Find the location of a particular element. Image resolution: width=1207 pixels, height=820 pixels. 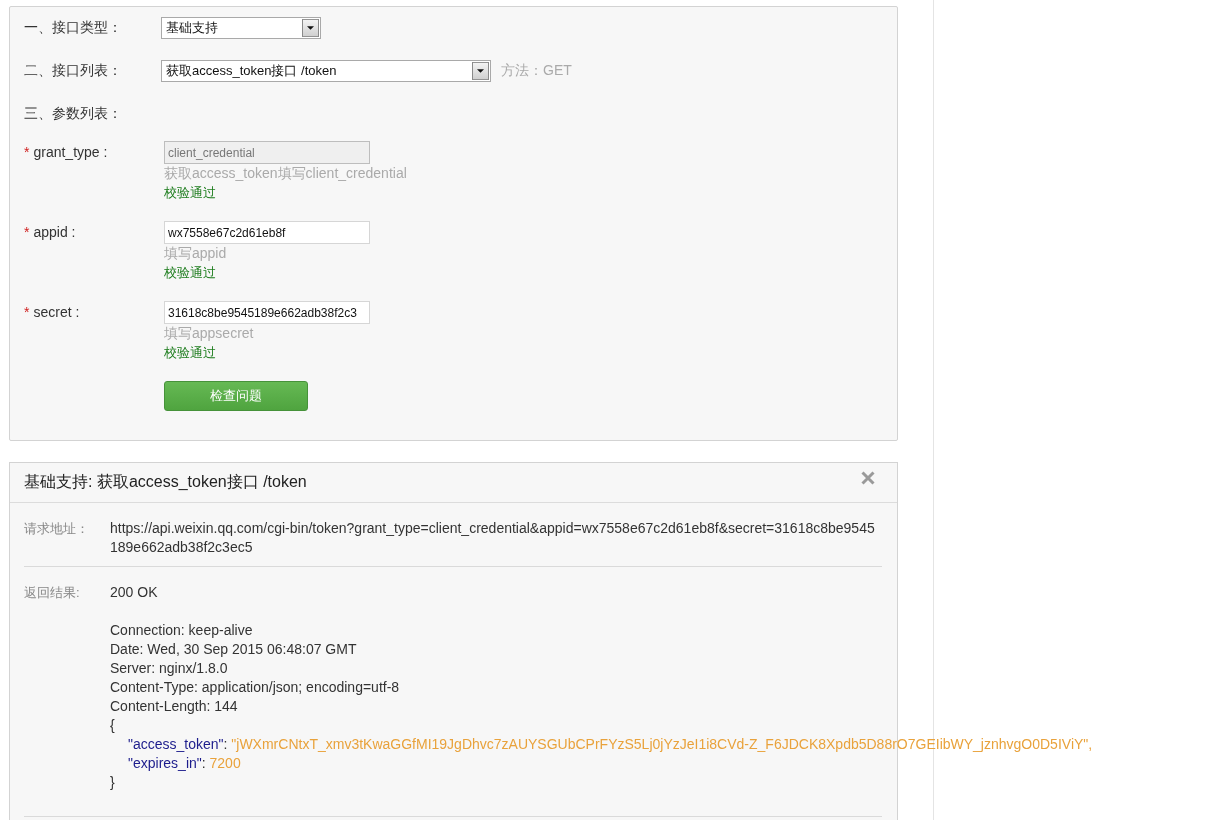

panel-title: 基础支持: 获取access_token接口 /token is located at coordinates (165, 482).